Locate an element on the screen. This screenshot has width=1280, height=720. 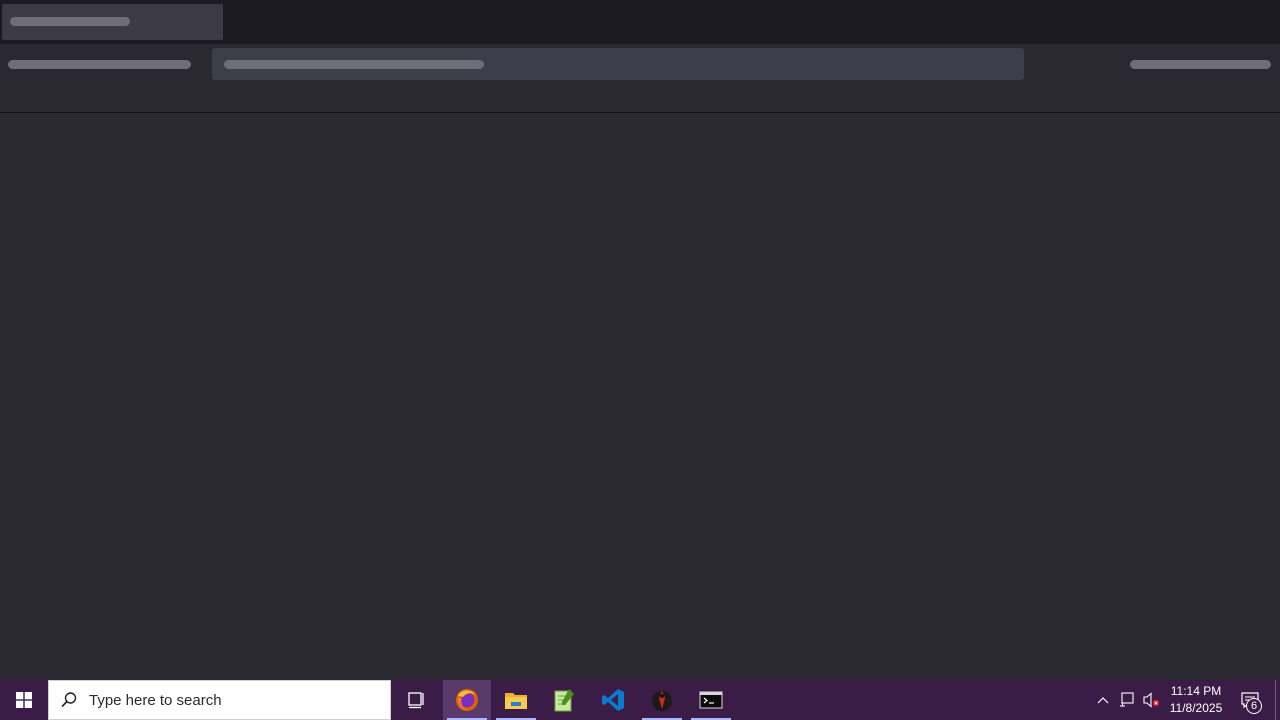
terminal-icon is located at coordinates (711, 700).